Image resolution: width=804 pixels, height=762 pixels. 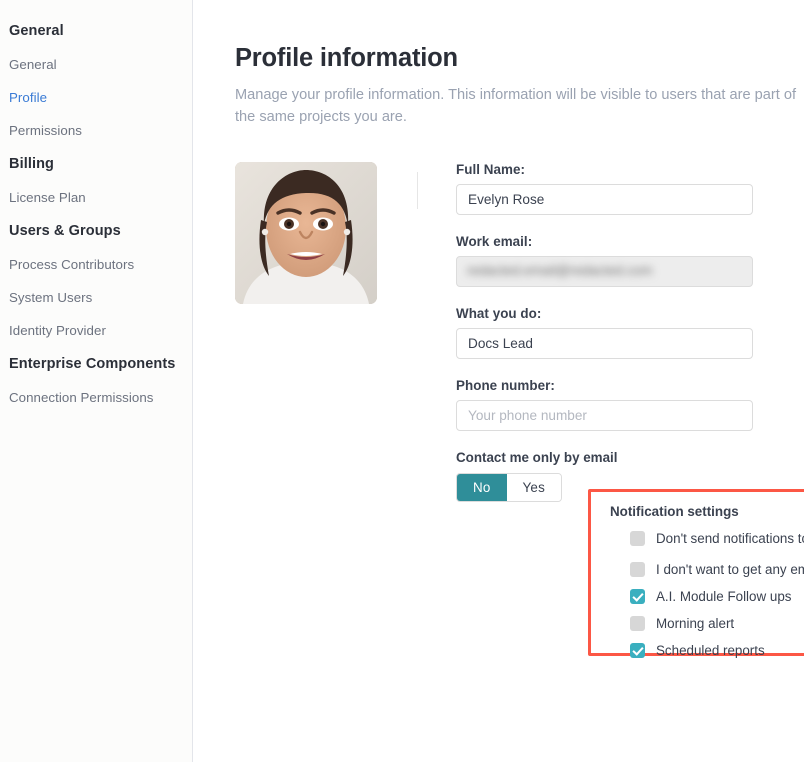 What do you see at coordinates (674, 511) in the screenshot?
I see `notification-settings-title: Notification settings` at bounding box center [674, 511].